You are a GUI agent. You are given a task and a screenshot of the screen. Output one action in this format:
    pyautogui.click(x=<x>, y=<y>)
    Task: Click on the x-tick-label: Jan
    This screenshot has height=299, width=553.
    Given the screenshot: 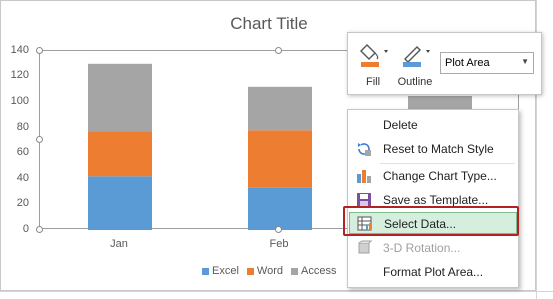 What is the action you would take?
    pyautogui.click(x=119, y=244)
    